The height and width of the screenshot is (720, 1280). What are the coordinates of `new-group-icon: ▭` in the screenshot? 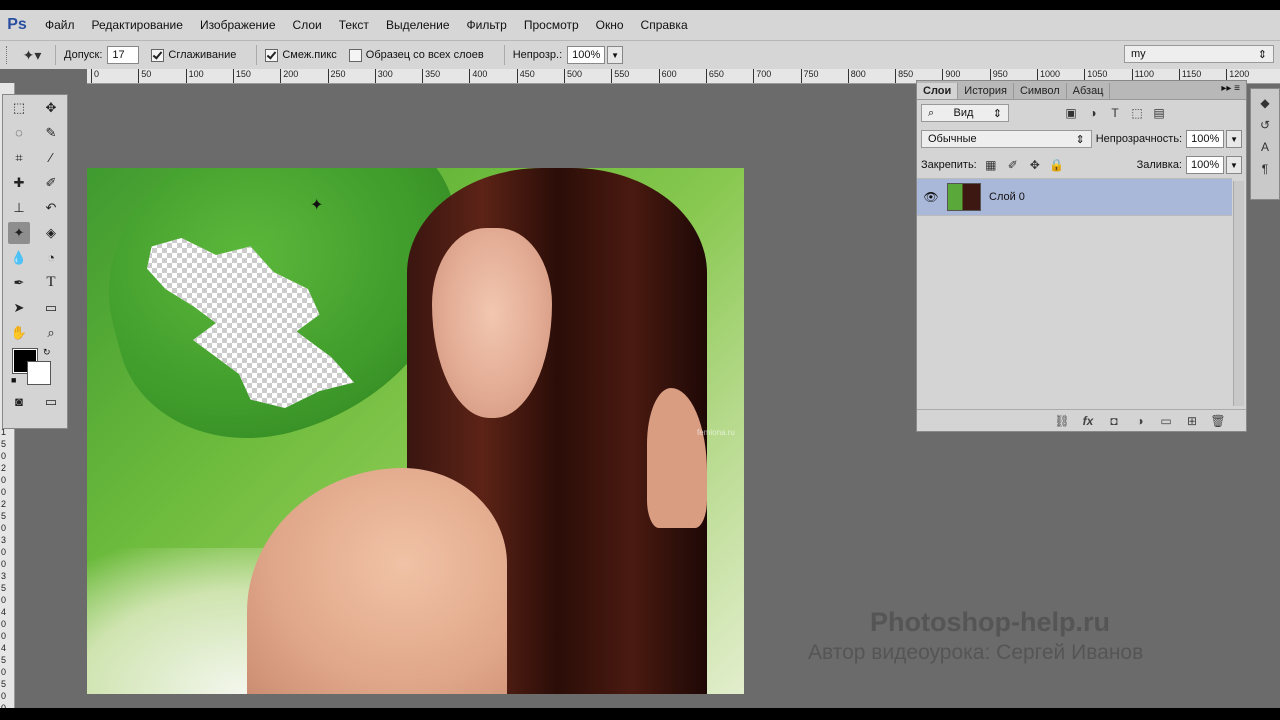 It's located at (1166, 421).